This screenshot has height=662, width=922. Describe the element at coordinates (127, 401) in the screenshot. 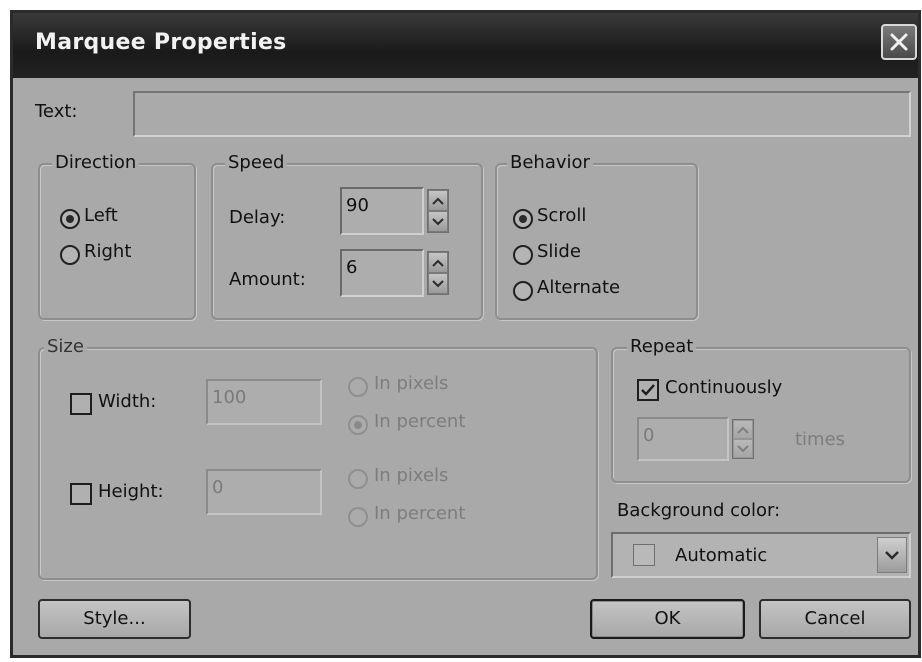

I see `width-label: Width:` at that location.